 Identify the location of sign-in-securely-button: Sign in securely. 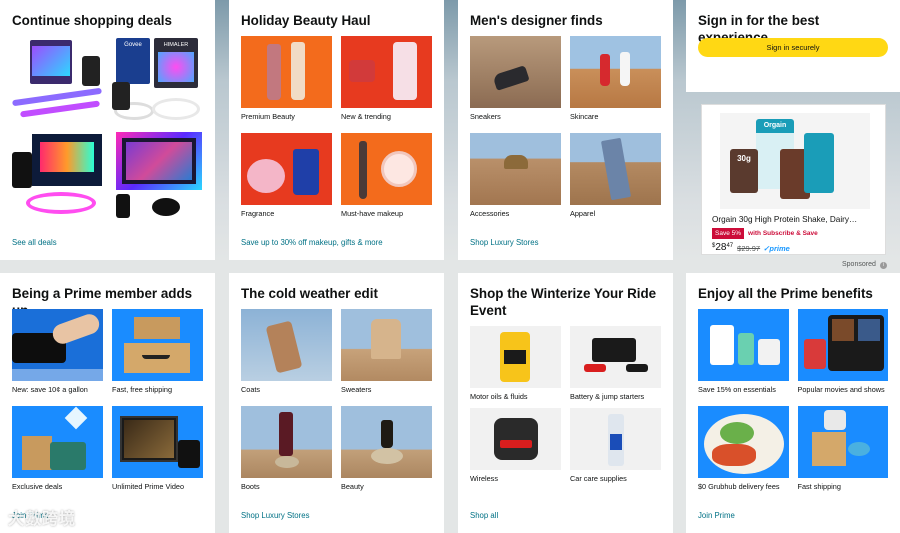
(793, 47).